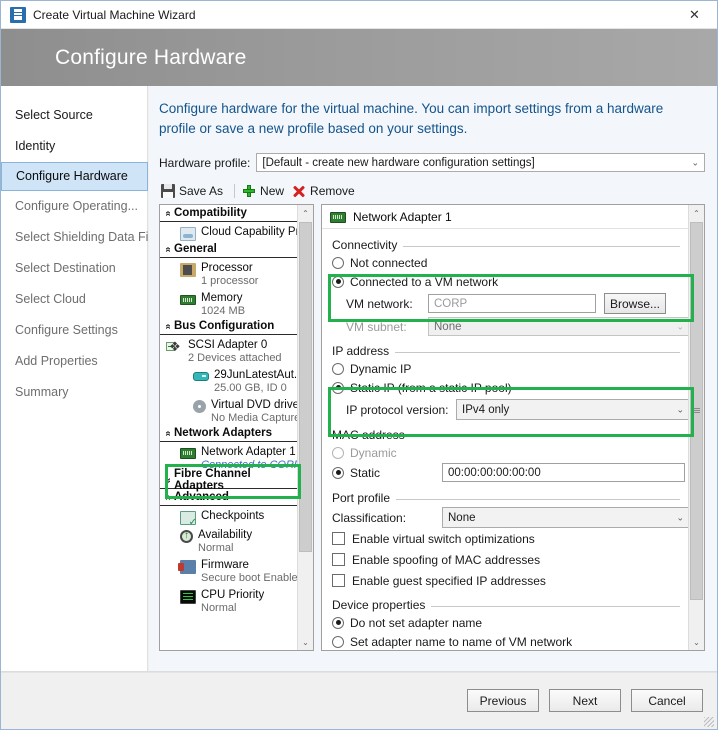  What do you see at coordinates (511, 281) in the screenshot?
I see `connected-vm-network-radio-row: Connected to a VM network` at bounding box center [511, 281].